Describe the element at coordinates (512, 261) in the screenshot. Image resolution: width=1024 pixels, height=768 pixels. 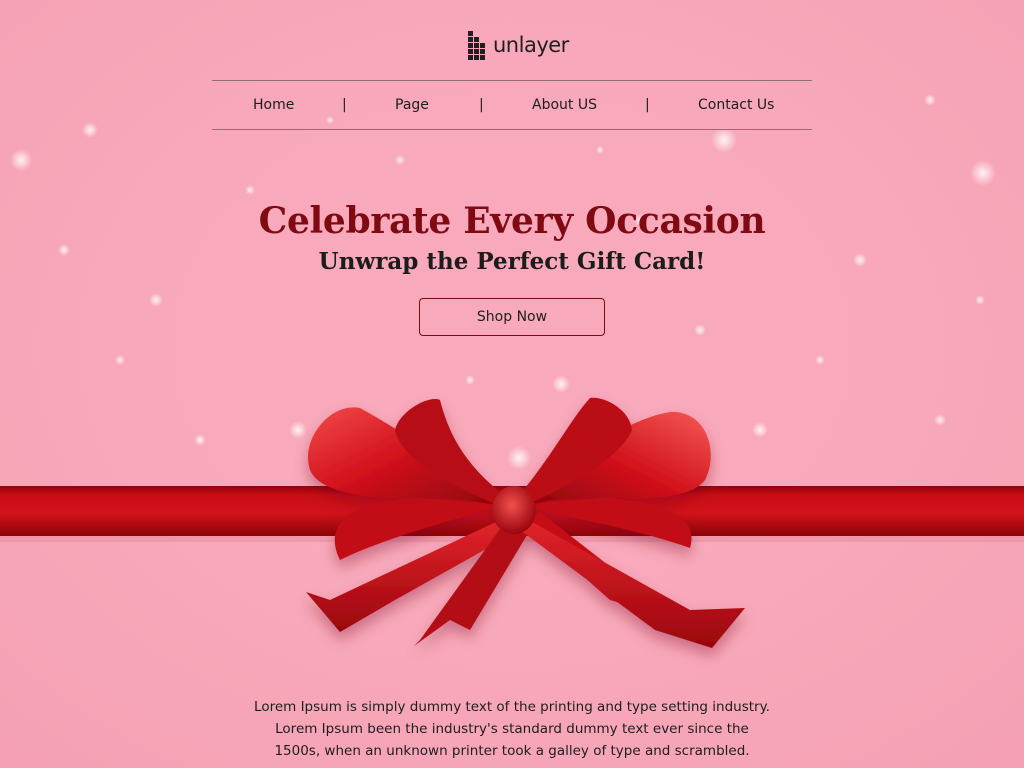
I see `hero-subtitle: Unwrap the Perfect Gift Card!` at that location.